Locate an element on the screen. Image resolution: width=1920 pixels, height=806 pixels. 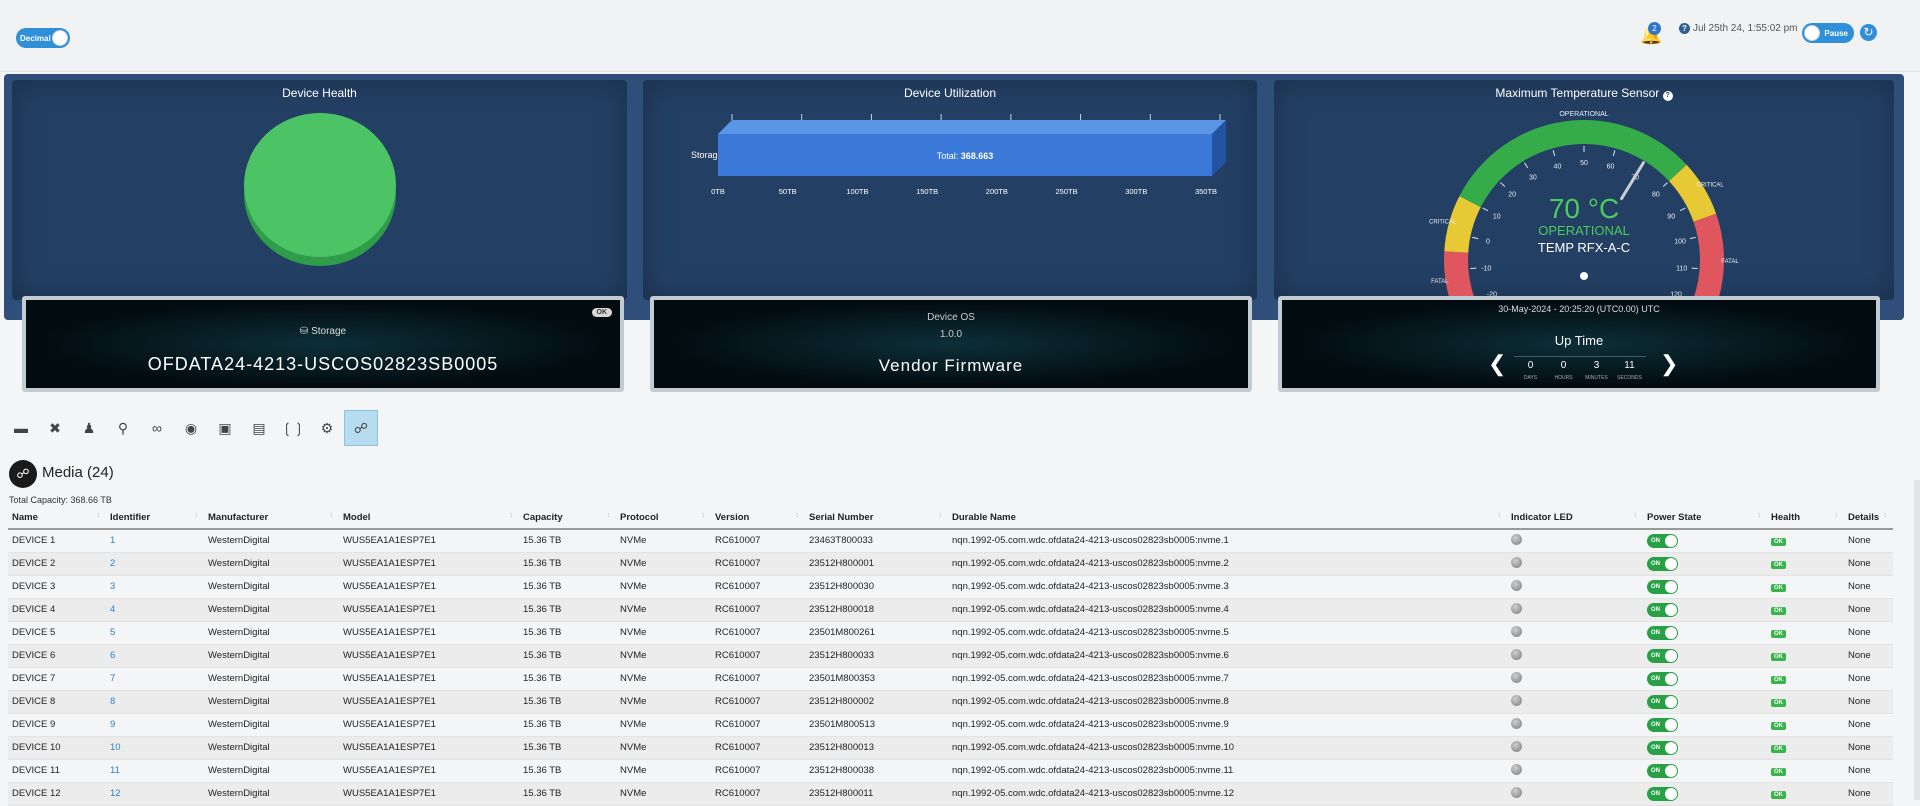
tools-icon: ✖ is located at coordinates (55, 428).